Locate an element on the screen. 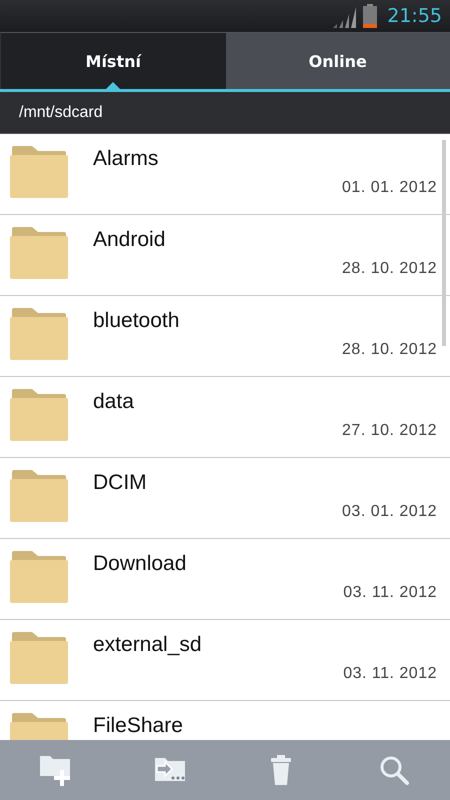 The height and width of the screenshot is (800, 450). tab: Online is located at coordinates (338, 60).